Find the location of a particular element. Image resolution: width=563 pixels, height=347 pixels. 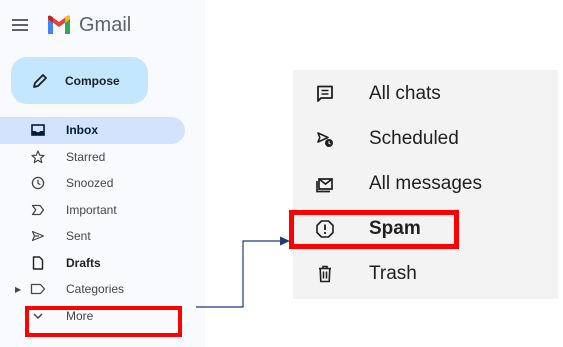

menu-item-all-messages: All messages is located at coordinates (425, 184).